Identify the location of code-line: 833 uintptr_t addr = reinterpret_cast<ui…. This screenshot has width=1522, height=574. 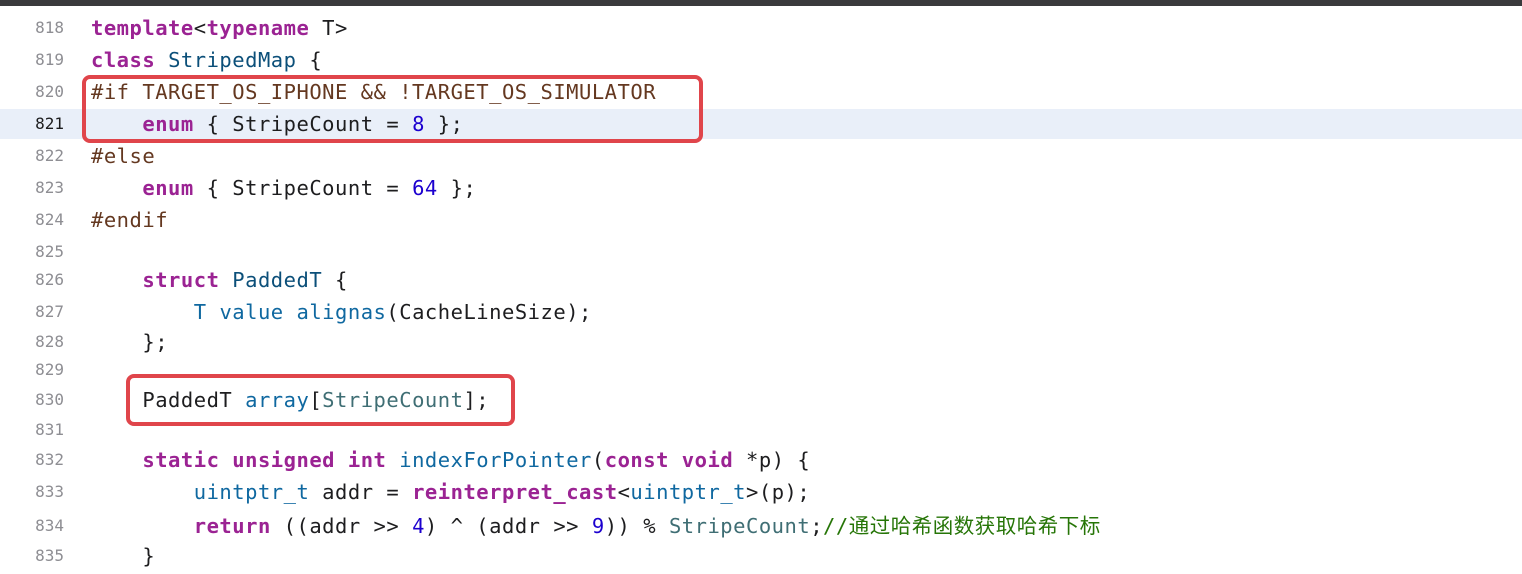
(761, 492).